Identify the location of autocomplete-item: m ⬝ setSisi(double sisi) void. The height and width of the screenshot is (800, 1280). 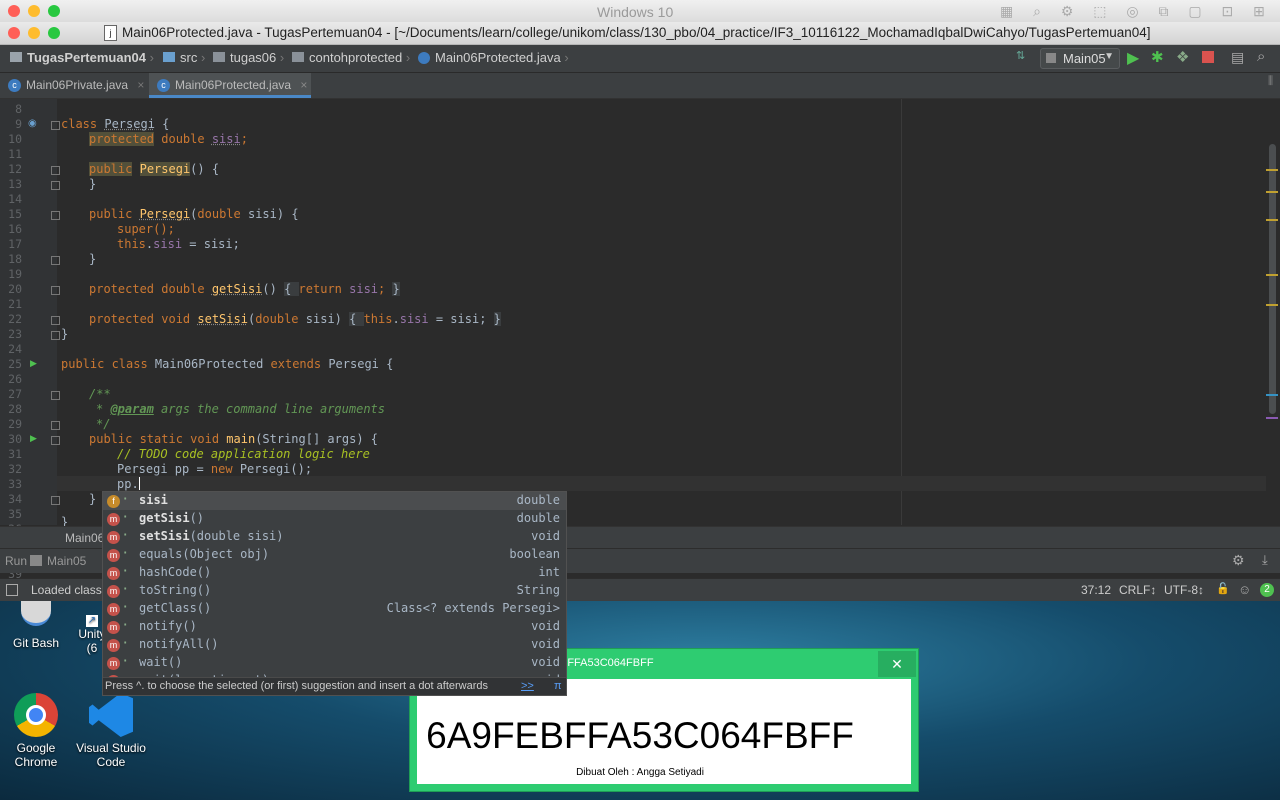
(334, 537).